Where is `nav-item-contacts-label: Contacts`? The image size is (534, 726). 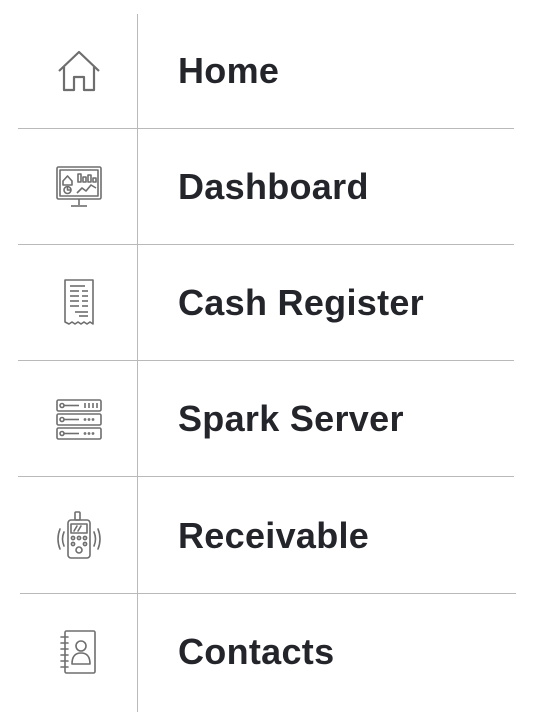
nav-item-contacts-label: Contacts is located at coordinates (256, 651).